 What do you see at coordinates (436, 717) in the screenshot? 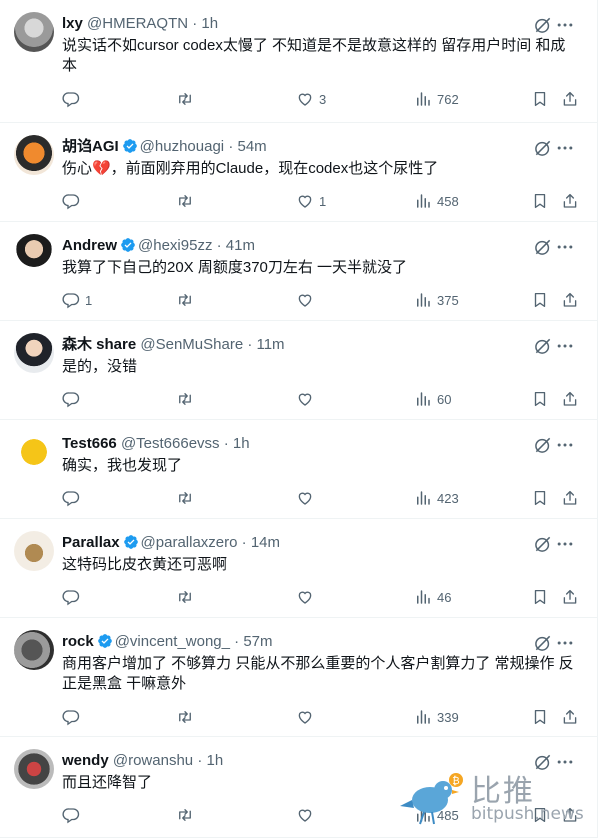
I see `views-button: 339` at bounding box center [436, 717].